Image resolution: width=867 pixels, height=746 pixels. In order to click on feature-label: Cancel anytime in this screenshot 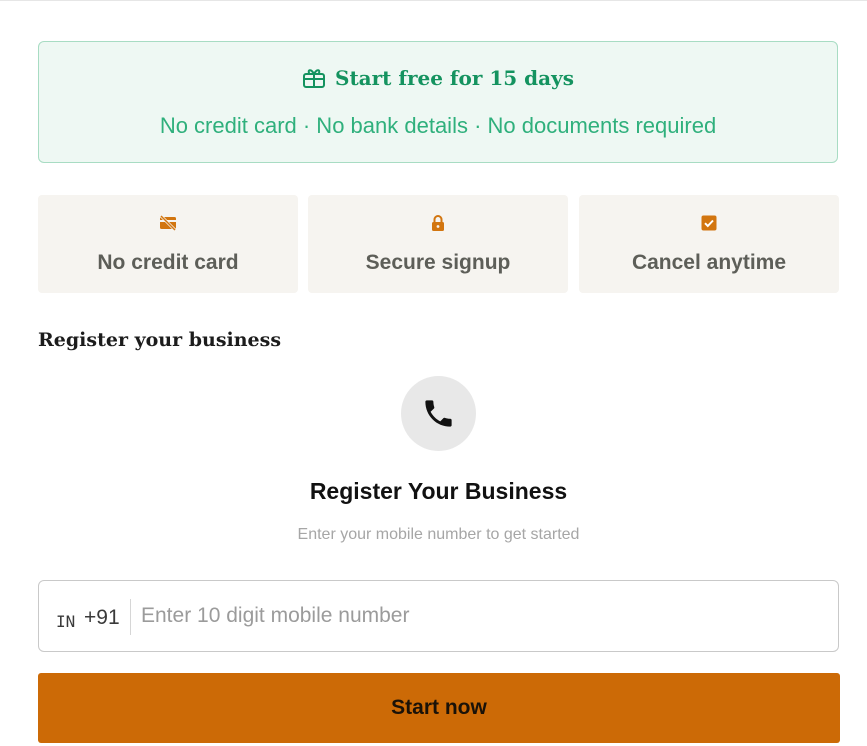, I will do `click(709, 262)`.